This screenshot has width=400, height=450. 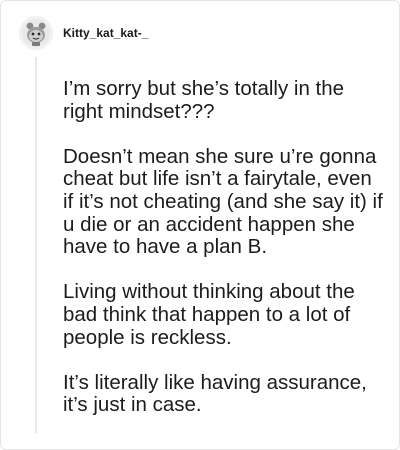 I want to click on thread-line, so click(x=36, y=245).